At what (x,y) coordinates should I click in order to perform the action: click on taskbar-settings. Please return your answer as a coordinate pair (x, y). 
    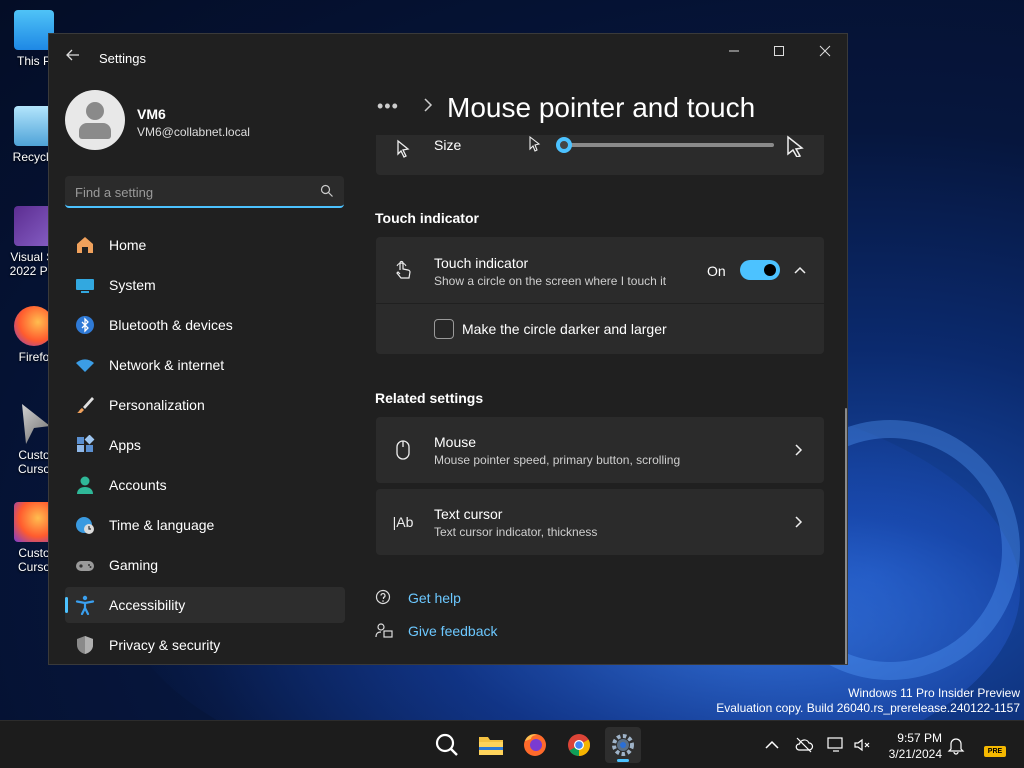
    Looking at the image, I should click on (623, 745).